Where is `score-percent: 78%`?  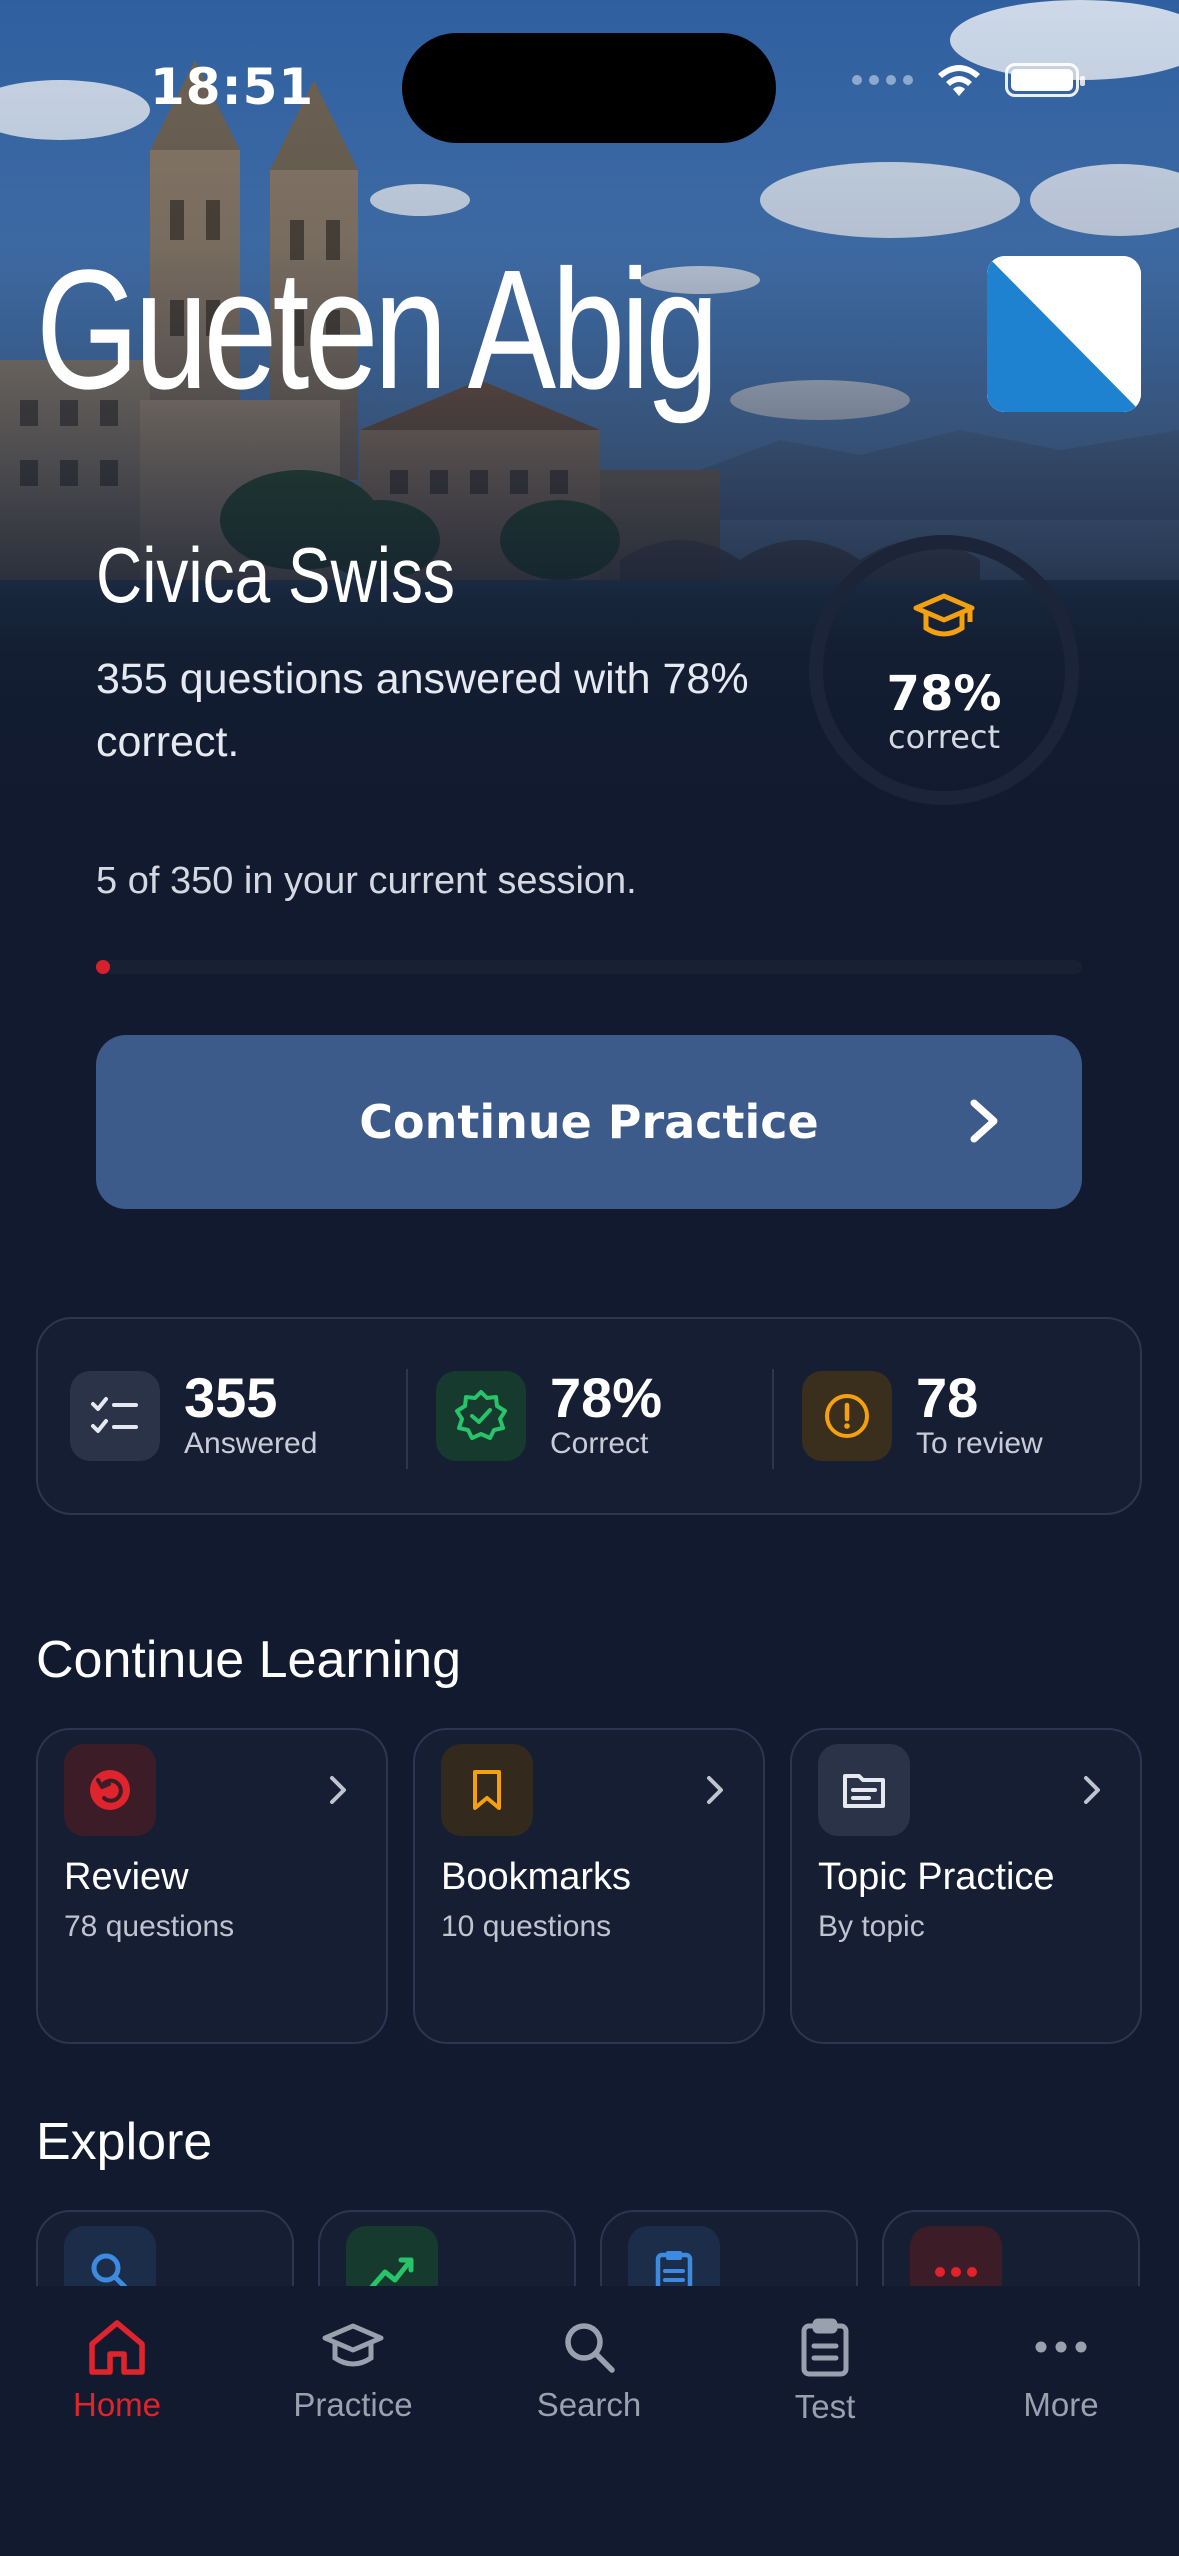 score-percent: 78% is located at coordinates (944, 694).